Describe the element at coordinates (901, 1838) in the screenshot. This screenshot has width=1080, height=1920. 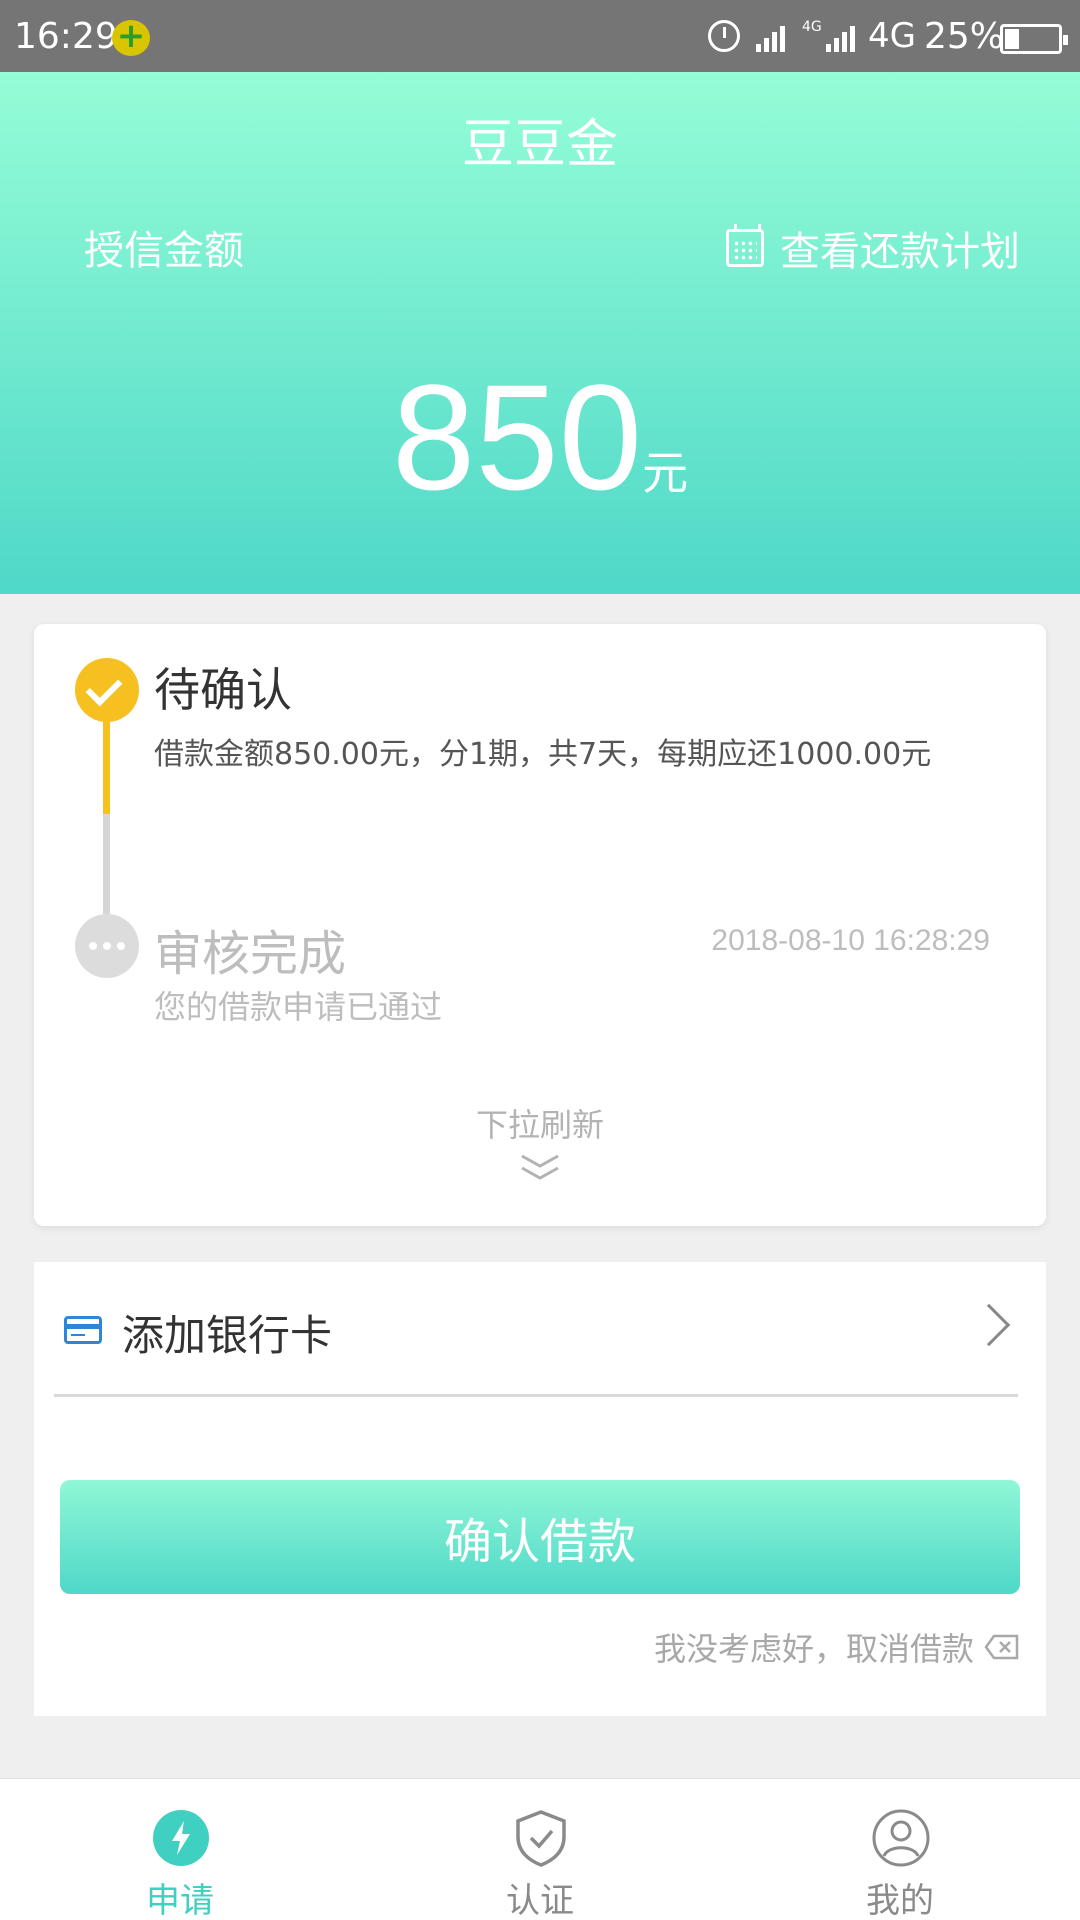
I see `user-icon` at that location.